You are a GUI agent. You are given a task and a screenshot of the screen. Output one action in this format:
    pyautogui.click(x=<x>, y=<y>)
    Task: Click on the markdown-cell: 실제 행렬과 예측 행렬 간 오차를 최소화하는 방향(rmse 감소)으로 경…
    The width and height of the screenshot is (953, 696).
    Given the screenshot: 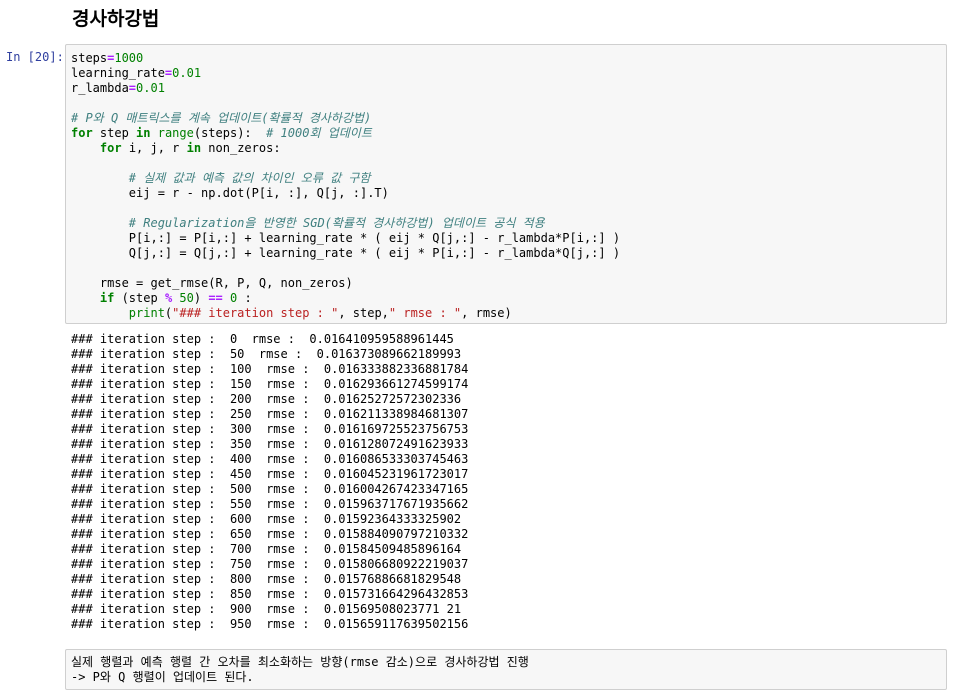 What is the action you would take?
    pyautogui.click(x=506, y=669)
    